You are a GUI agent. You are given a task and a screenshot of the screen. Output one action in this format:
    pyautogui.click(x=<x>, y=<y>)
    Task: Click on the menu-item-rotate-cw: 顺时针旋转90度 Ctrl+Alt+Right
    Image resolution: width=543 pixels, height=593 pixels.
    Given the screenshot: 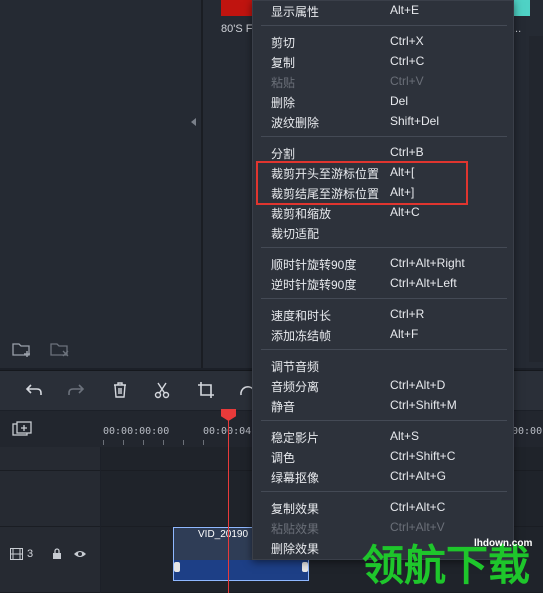 What is the action you would take?
    pyautogui.click(x=383, y=264)
    